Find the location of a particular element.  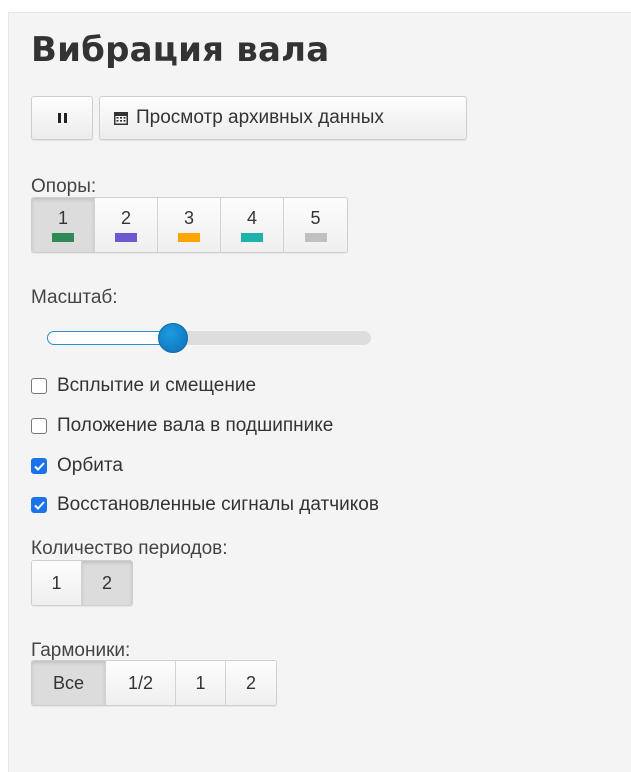

pause-icon is located at coordinates (62, 118).